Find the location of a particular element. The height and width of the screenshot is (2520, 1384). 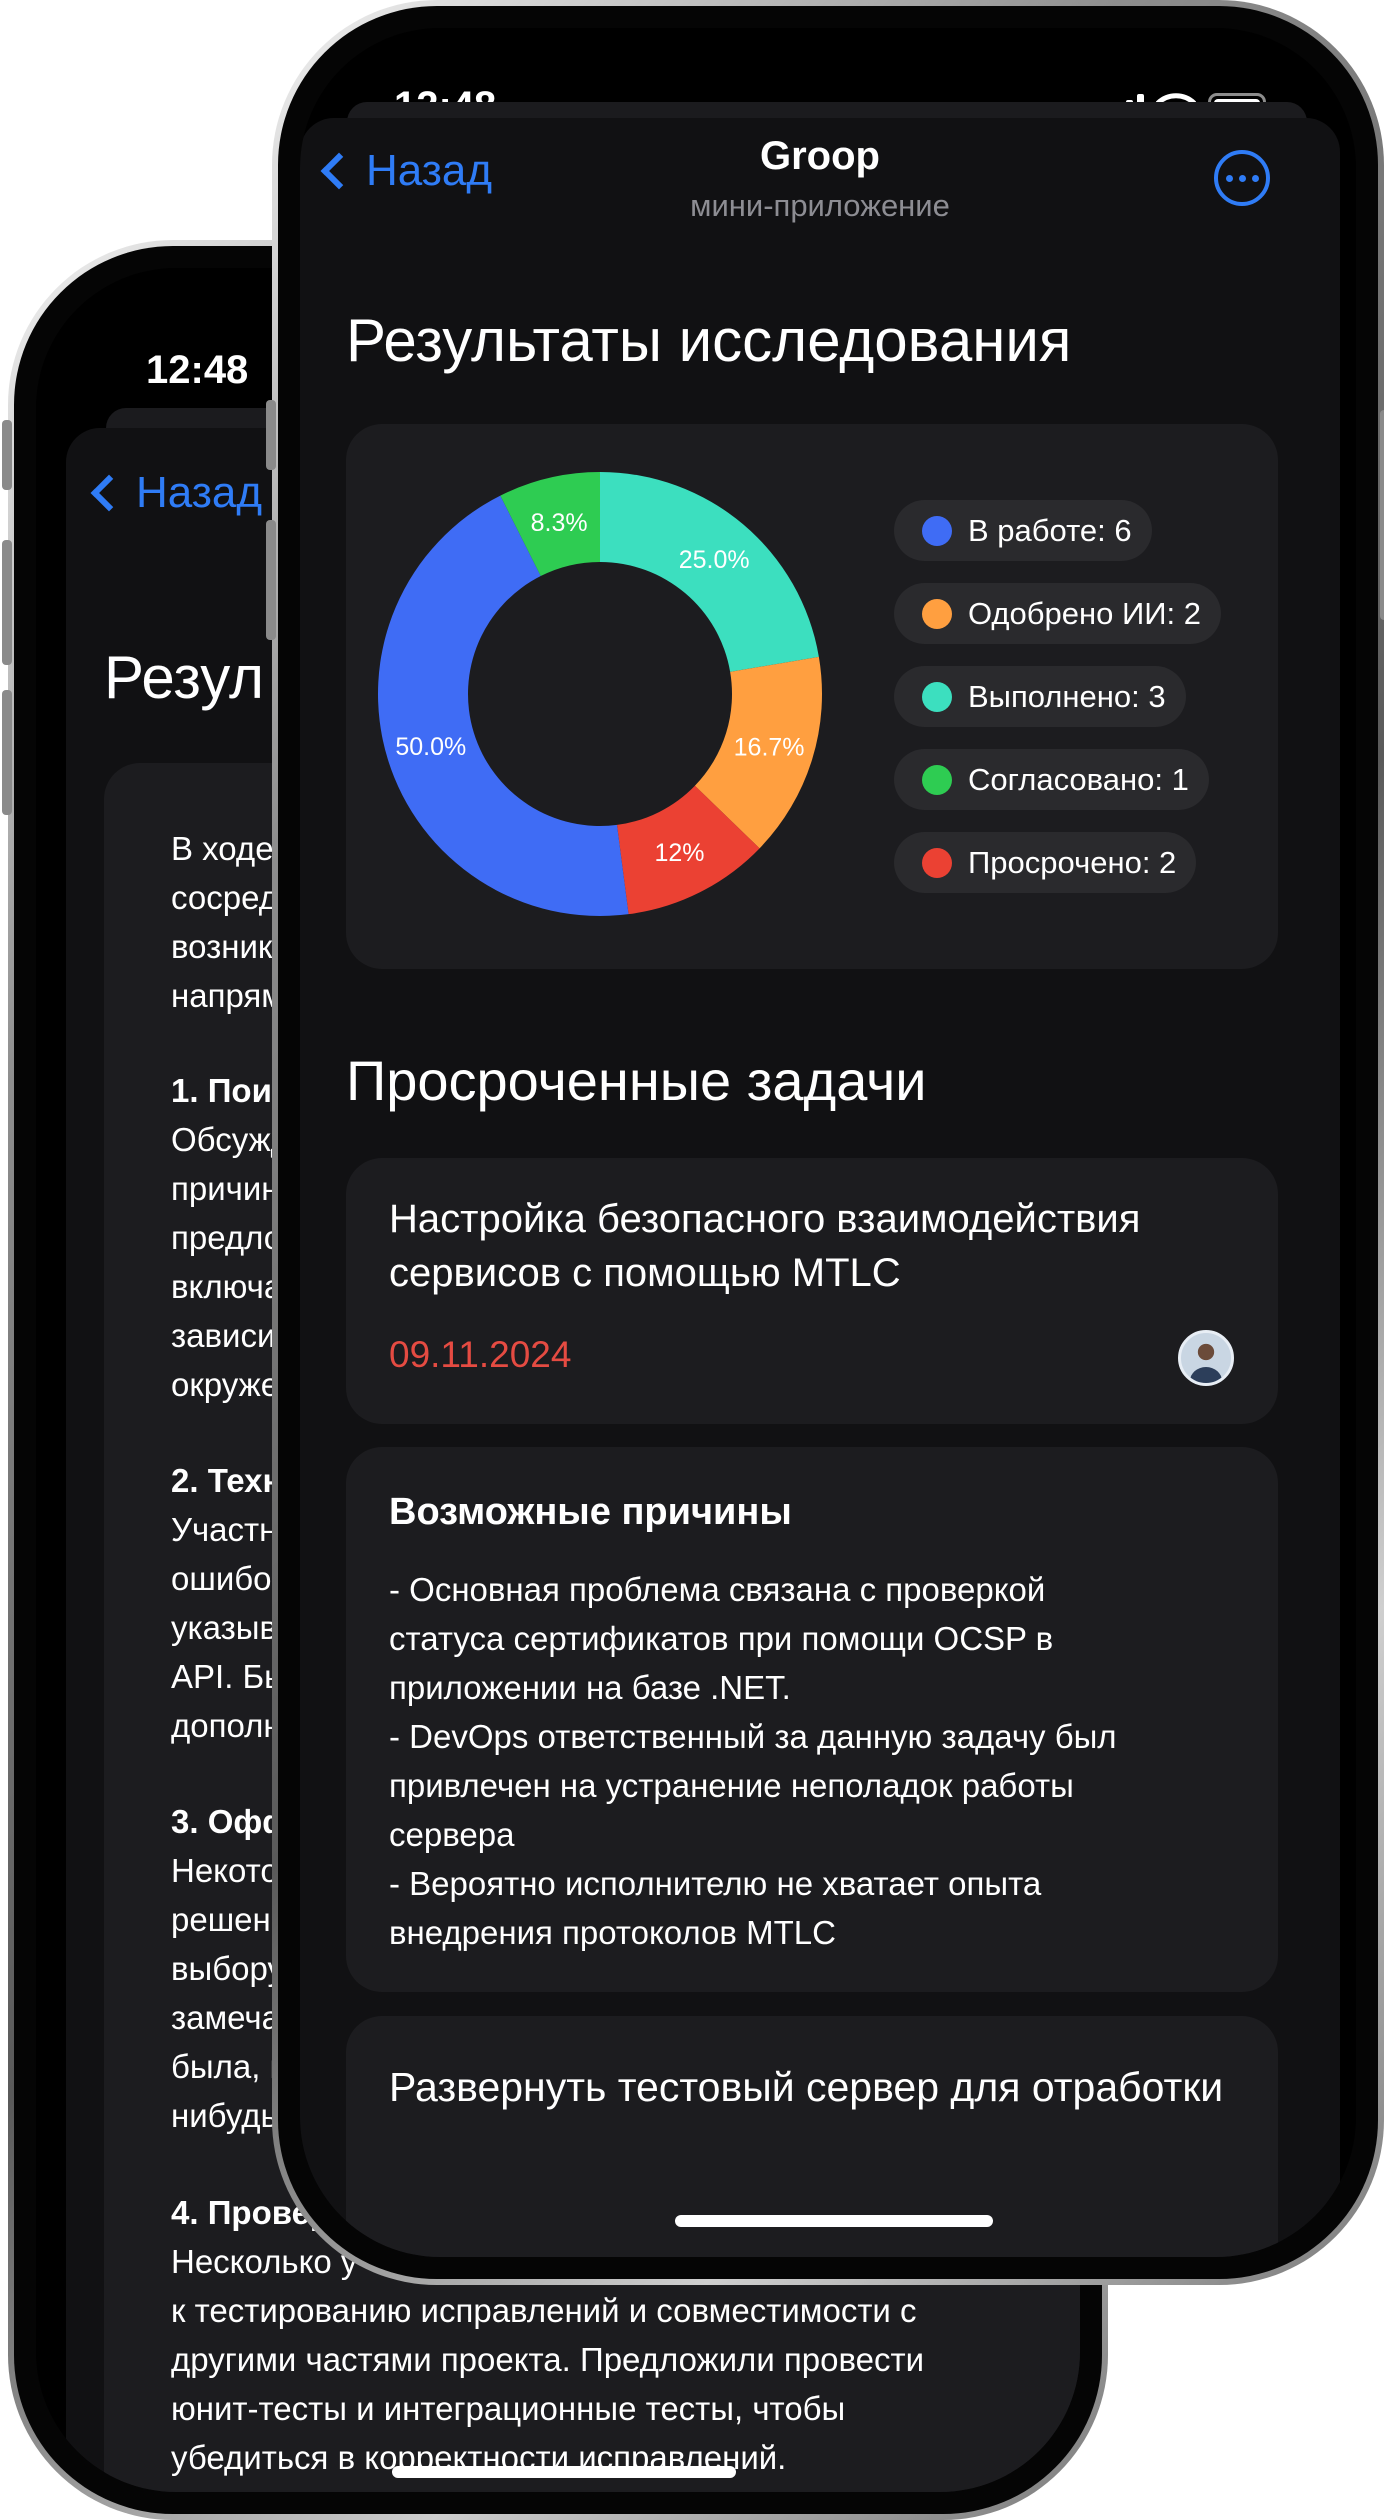

overdue-title: Просроченные задачи is located at coordinates (636, 1080).